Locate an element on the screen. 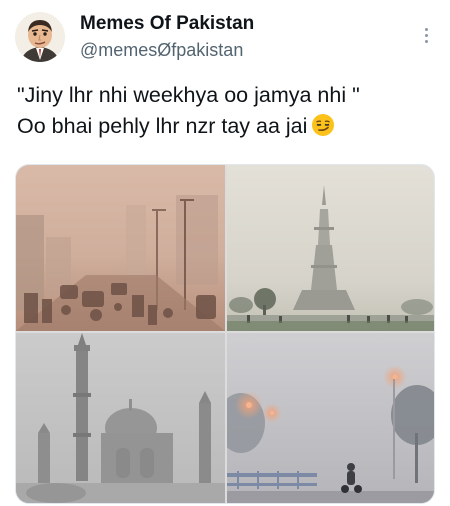  more-dots-icon is located at coordinates (426, 29).